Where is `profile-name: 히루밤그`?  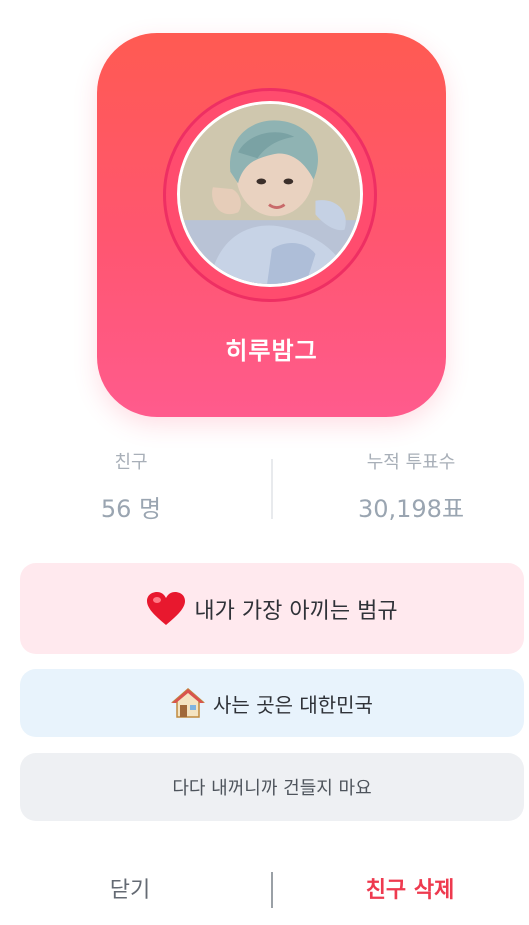
profile-name: 히루밤그 is located at coordinates (271, 351).